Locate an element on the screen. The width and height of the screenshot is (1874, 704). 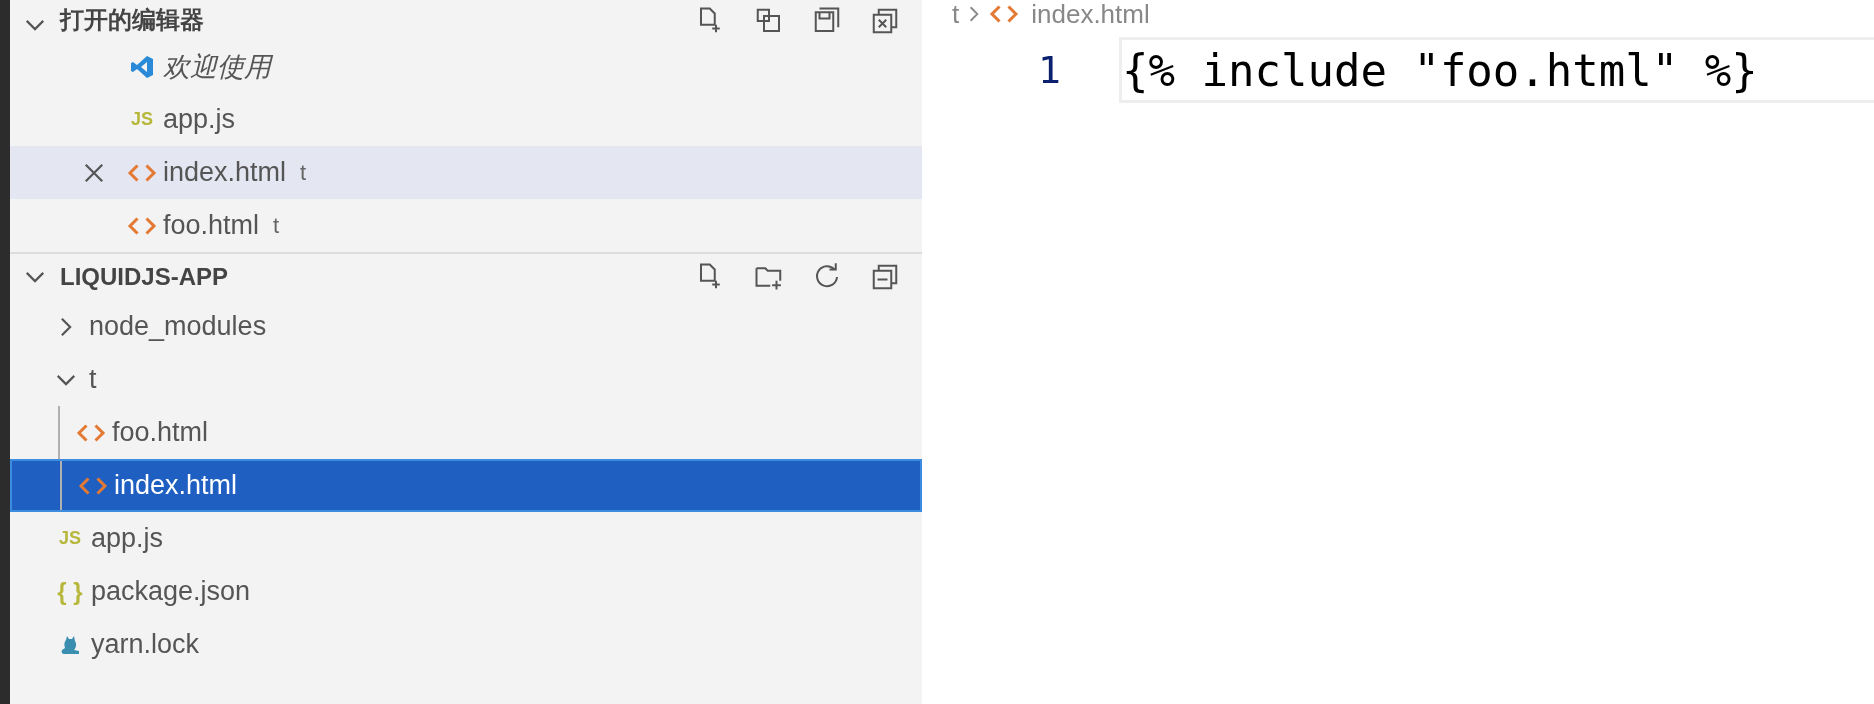
file-item: foo.html is located at coordinates (466, 432).